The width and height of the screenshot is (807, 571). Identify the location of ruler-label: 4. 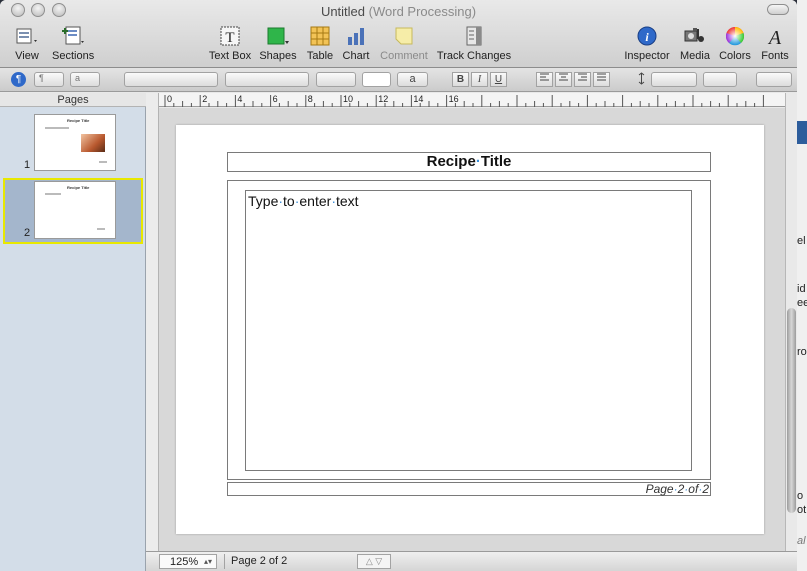
(239, 99).